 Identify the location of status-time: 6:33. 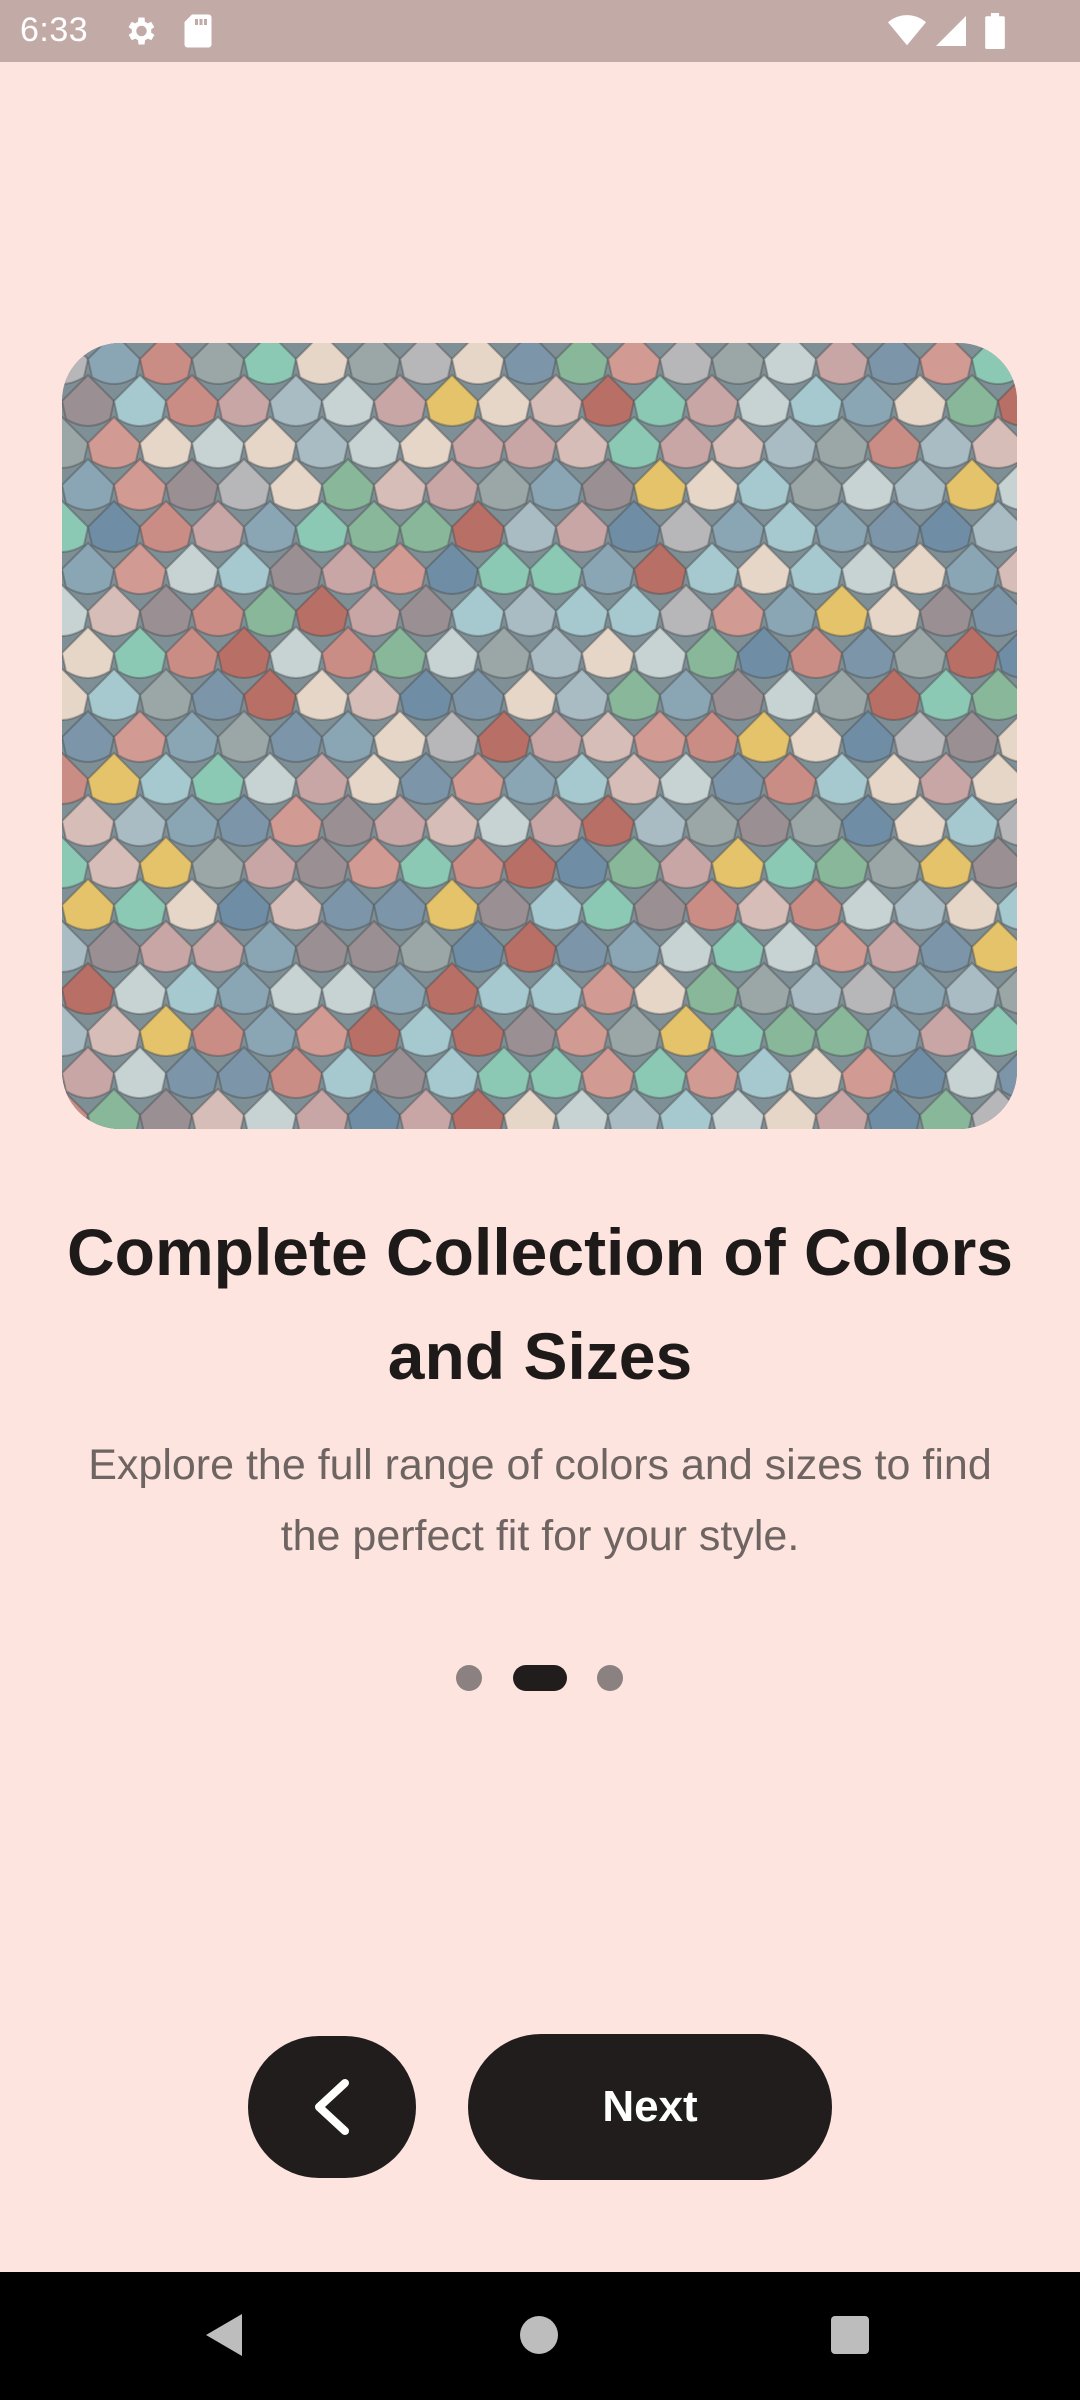
(54, 30).